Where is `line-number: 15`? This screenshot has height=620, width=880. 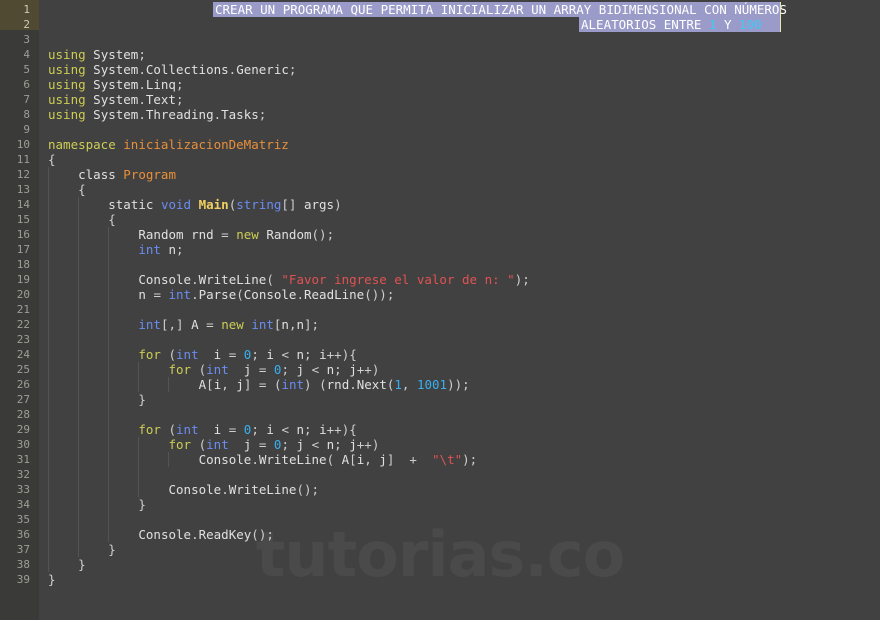
line-number: 15 is located at coordinates (23, 219).